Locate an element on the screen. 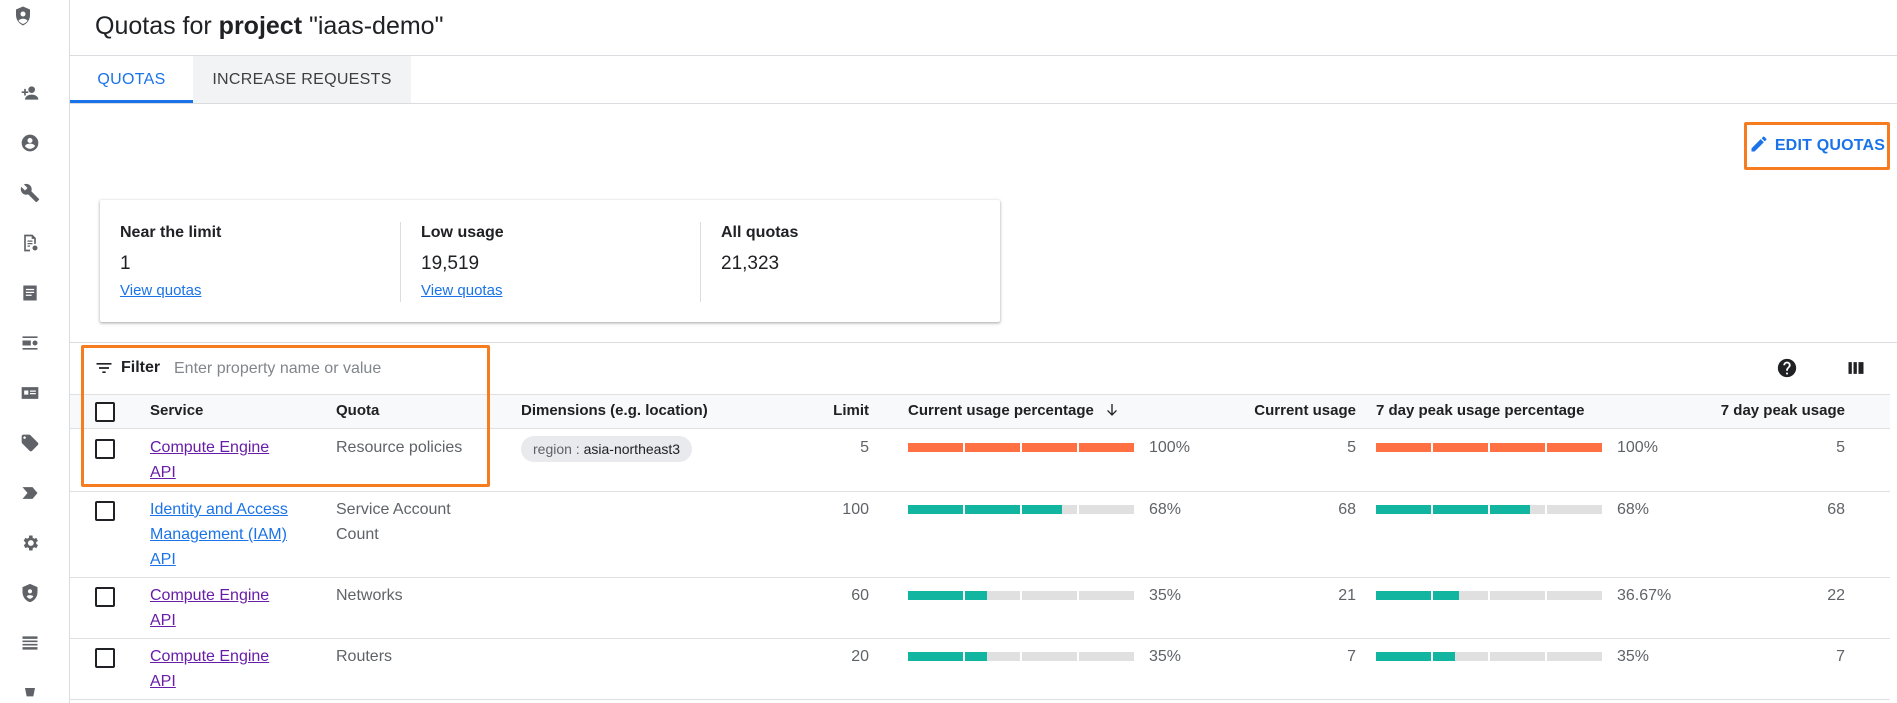  quota-name: Count is located at coordinates (357, 534).